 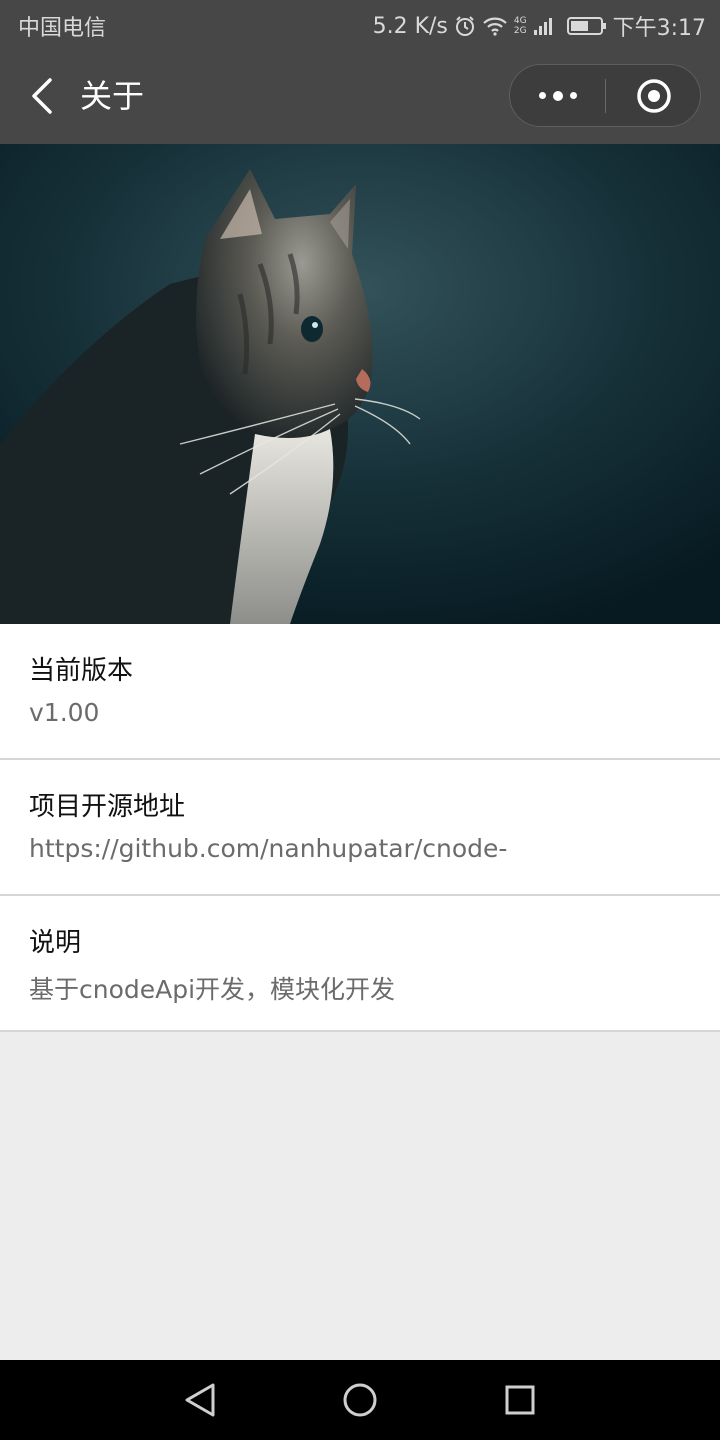 What do you see at coordinates (200, 1400) in the screenshot?
I see `back-triangle-icon` at bounding box center [200, 1400].